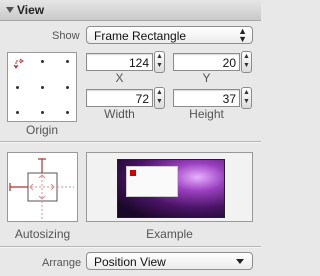 This screenshot has height=276, width=320. What do you see at coordinates (17, 87) in the screenshot?
I see `origin-point-middle-left` at bounding box center [17, 87].